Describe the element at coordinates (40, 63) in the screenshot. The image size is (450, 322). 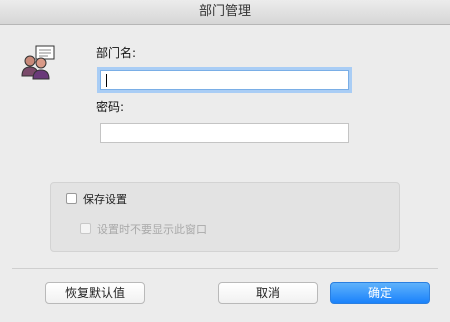
I see `user-group-icon` at that location.